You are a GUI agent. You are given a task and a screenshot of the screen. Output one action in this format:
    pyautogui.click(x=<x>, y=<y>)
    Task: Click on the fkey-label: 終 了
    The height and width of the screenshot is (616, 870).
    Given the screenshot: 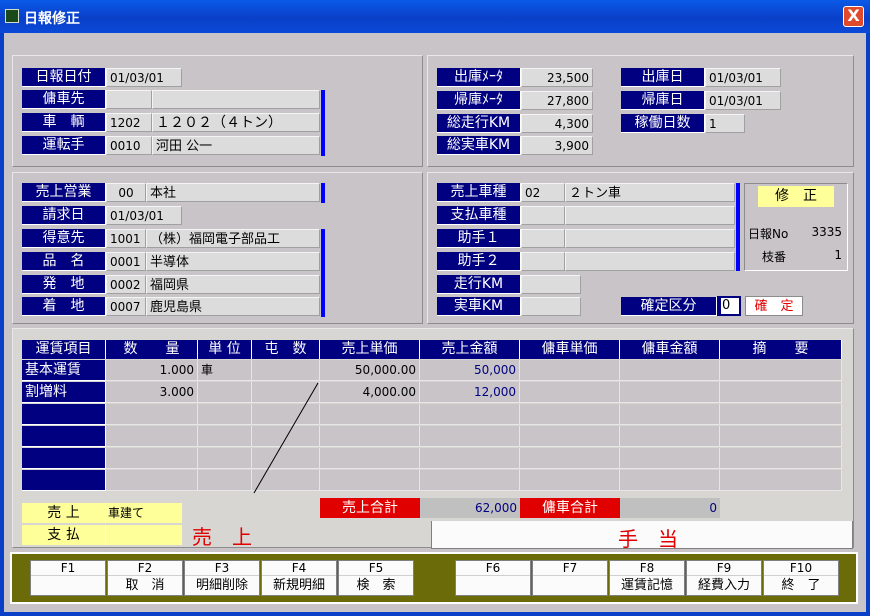 What is the action you would take?
    pyautogui.click(x=801, y=585)
    